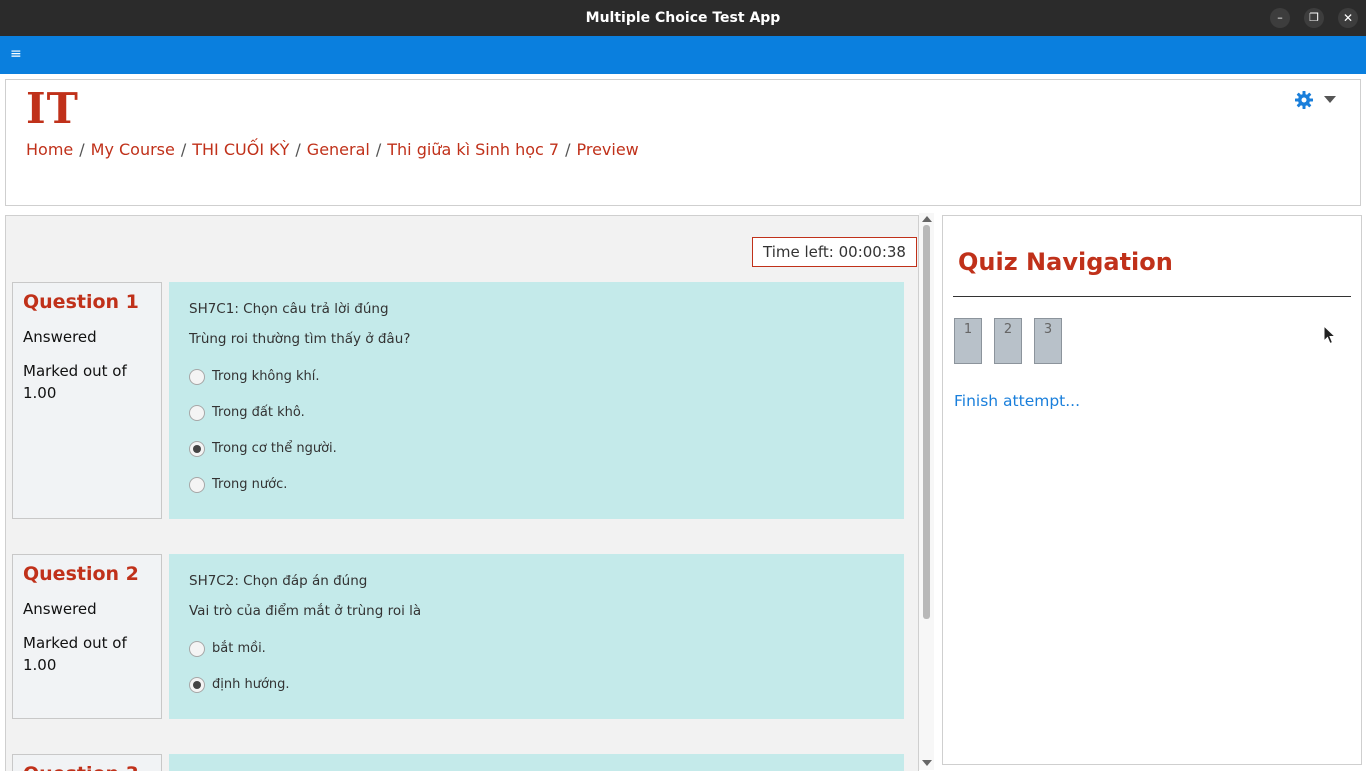 The width and height of the screenshot is (1366, 771). I want to click on question-nav-button-3: 3, so click(1048, 341).